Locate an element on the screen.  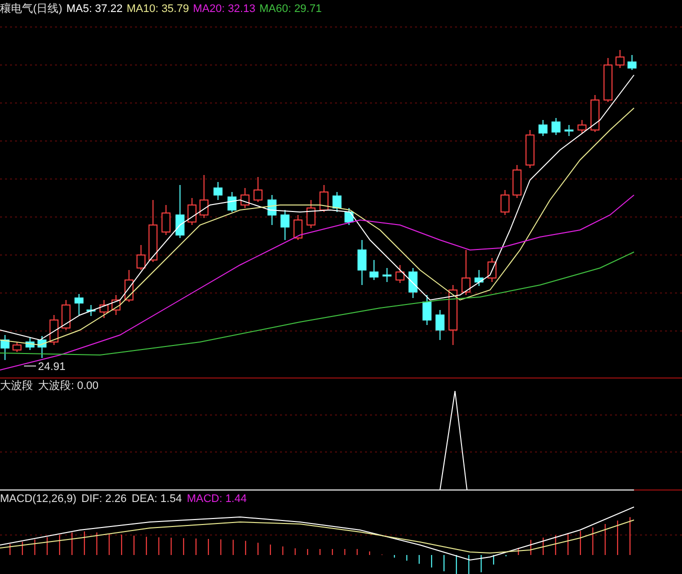
stock-title: 穰电气(日线) is located at coordinates (31, 9).